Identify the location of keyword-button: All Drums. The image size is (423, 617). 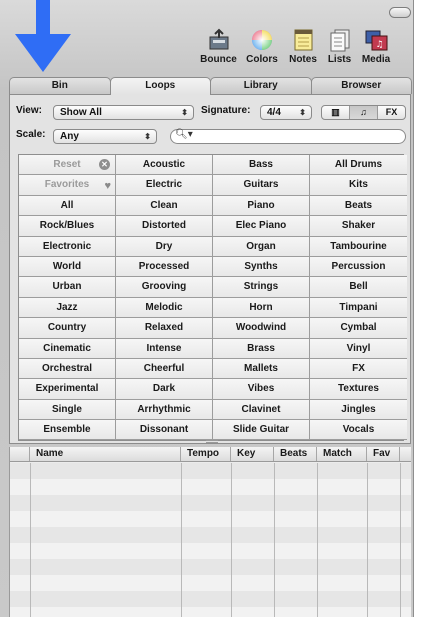
(358, 165).